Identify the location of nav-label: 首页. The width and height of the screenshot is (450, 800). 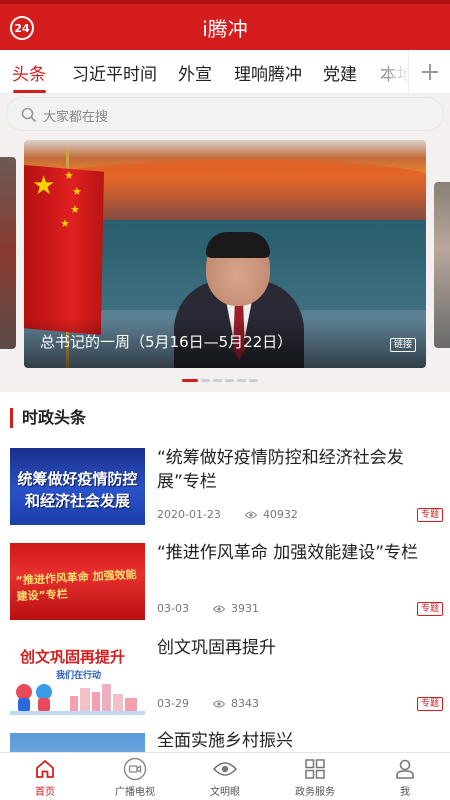
(45, 792).